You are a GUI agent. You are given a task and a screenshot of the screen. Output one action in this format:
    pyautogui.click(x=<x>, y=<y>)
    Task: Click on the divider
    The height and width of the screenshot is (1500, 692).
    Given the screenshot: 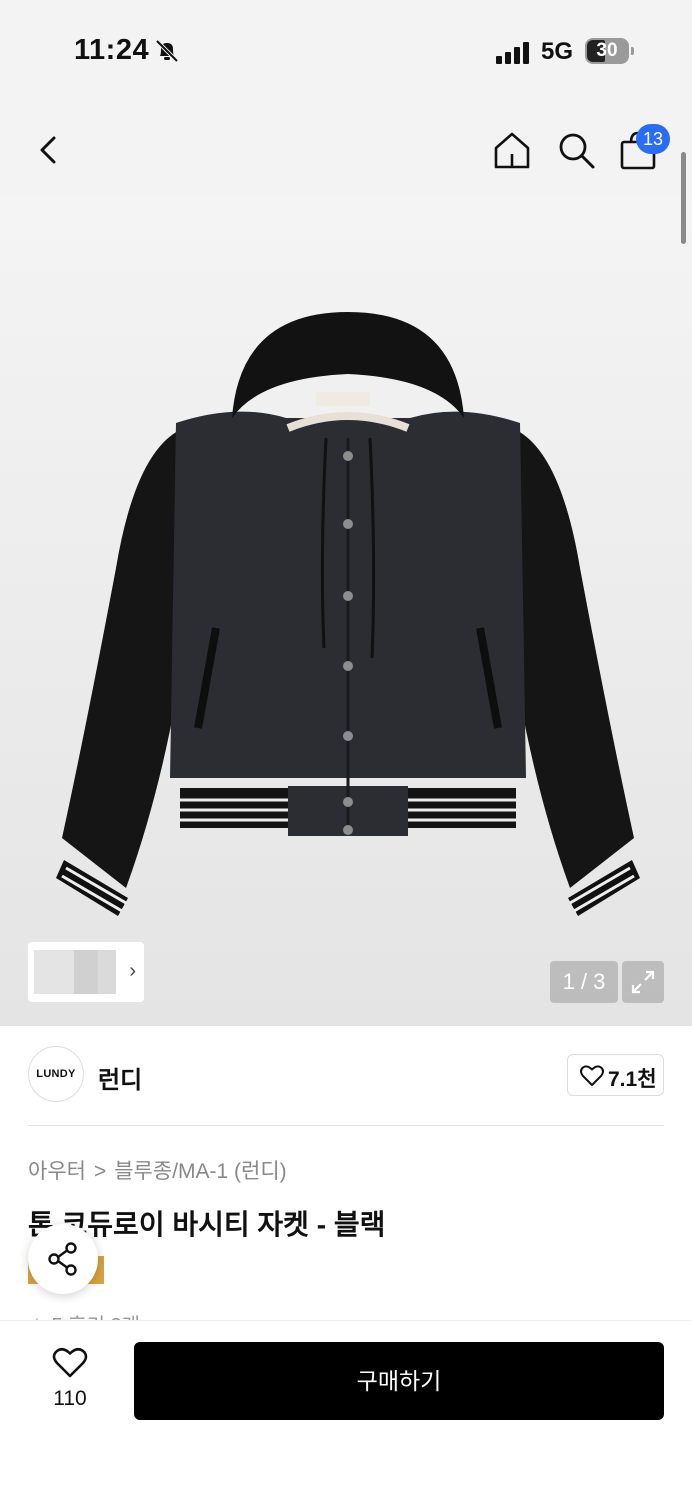 What is the action you would take?
    pyautogui.click(x=346, y=1125)
    